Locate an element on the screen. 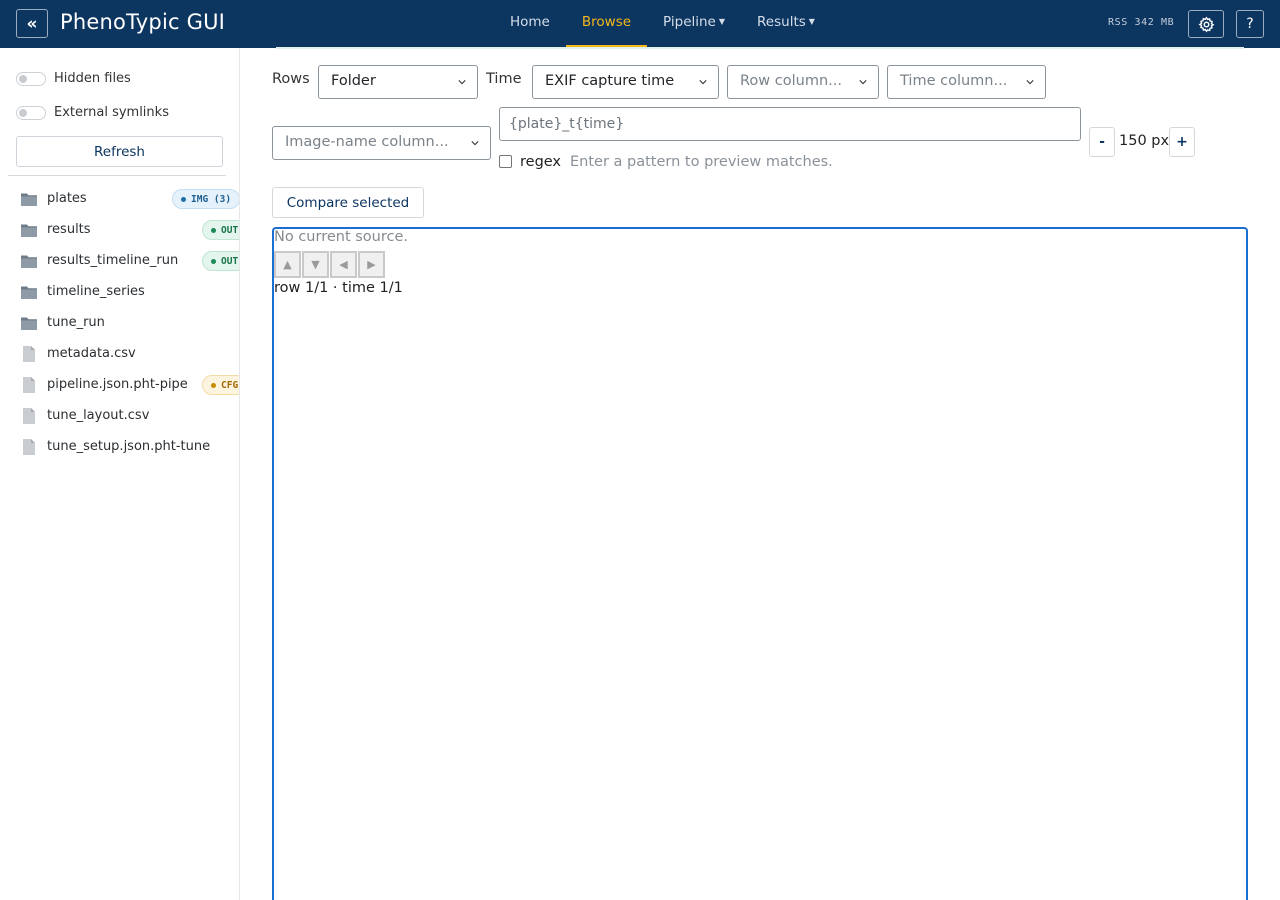 The width and height of the screenshot is (1280, 900). increase-size-button: + is located at coordinates (1182, 142).